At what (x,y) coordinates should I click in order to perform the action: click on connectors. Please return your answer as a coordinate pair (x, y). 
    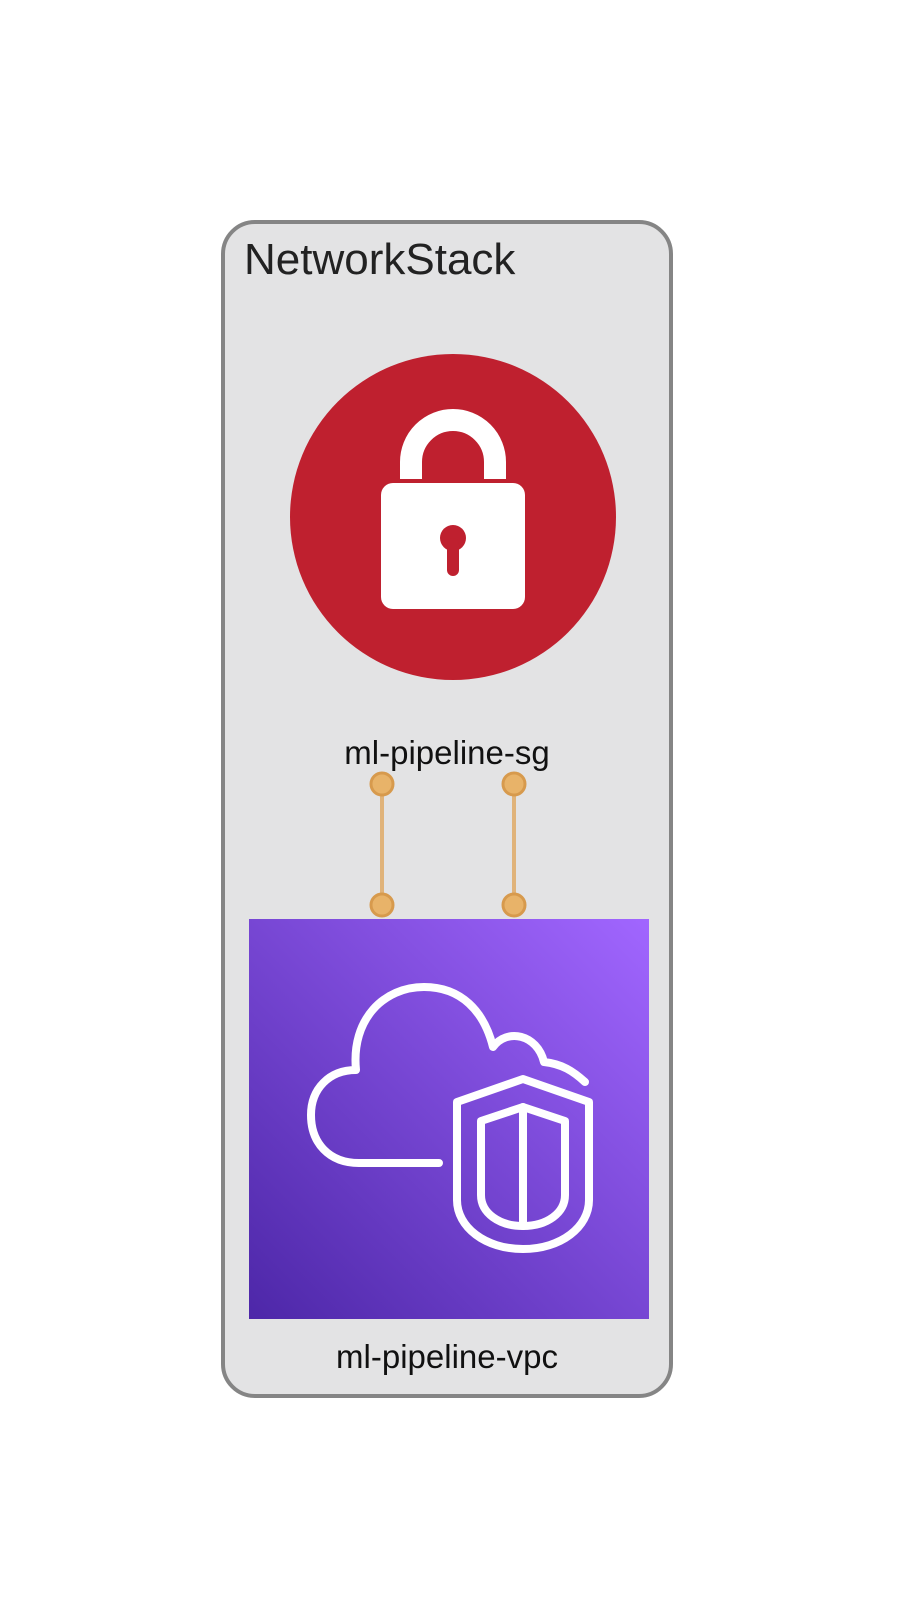
    Looking at the image, I should click on (448, 844).